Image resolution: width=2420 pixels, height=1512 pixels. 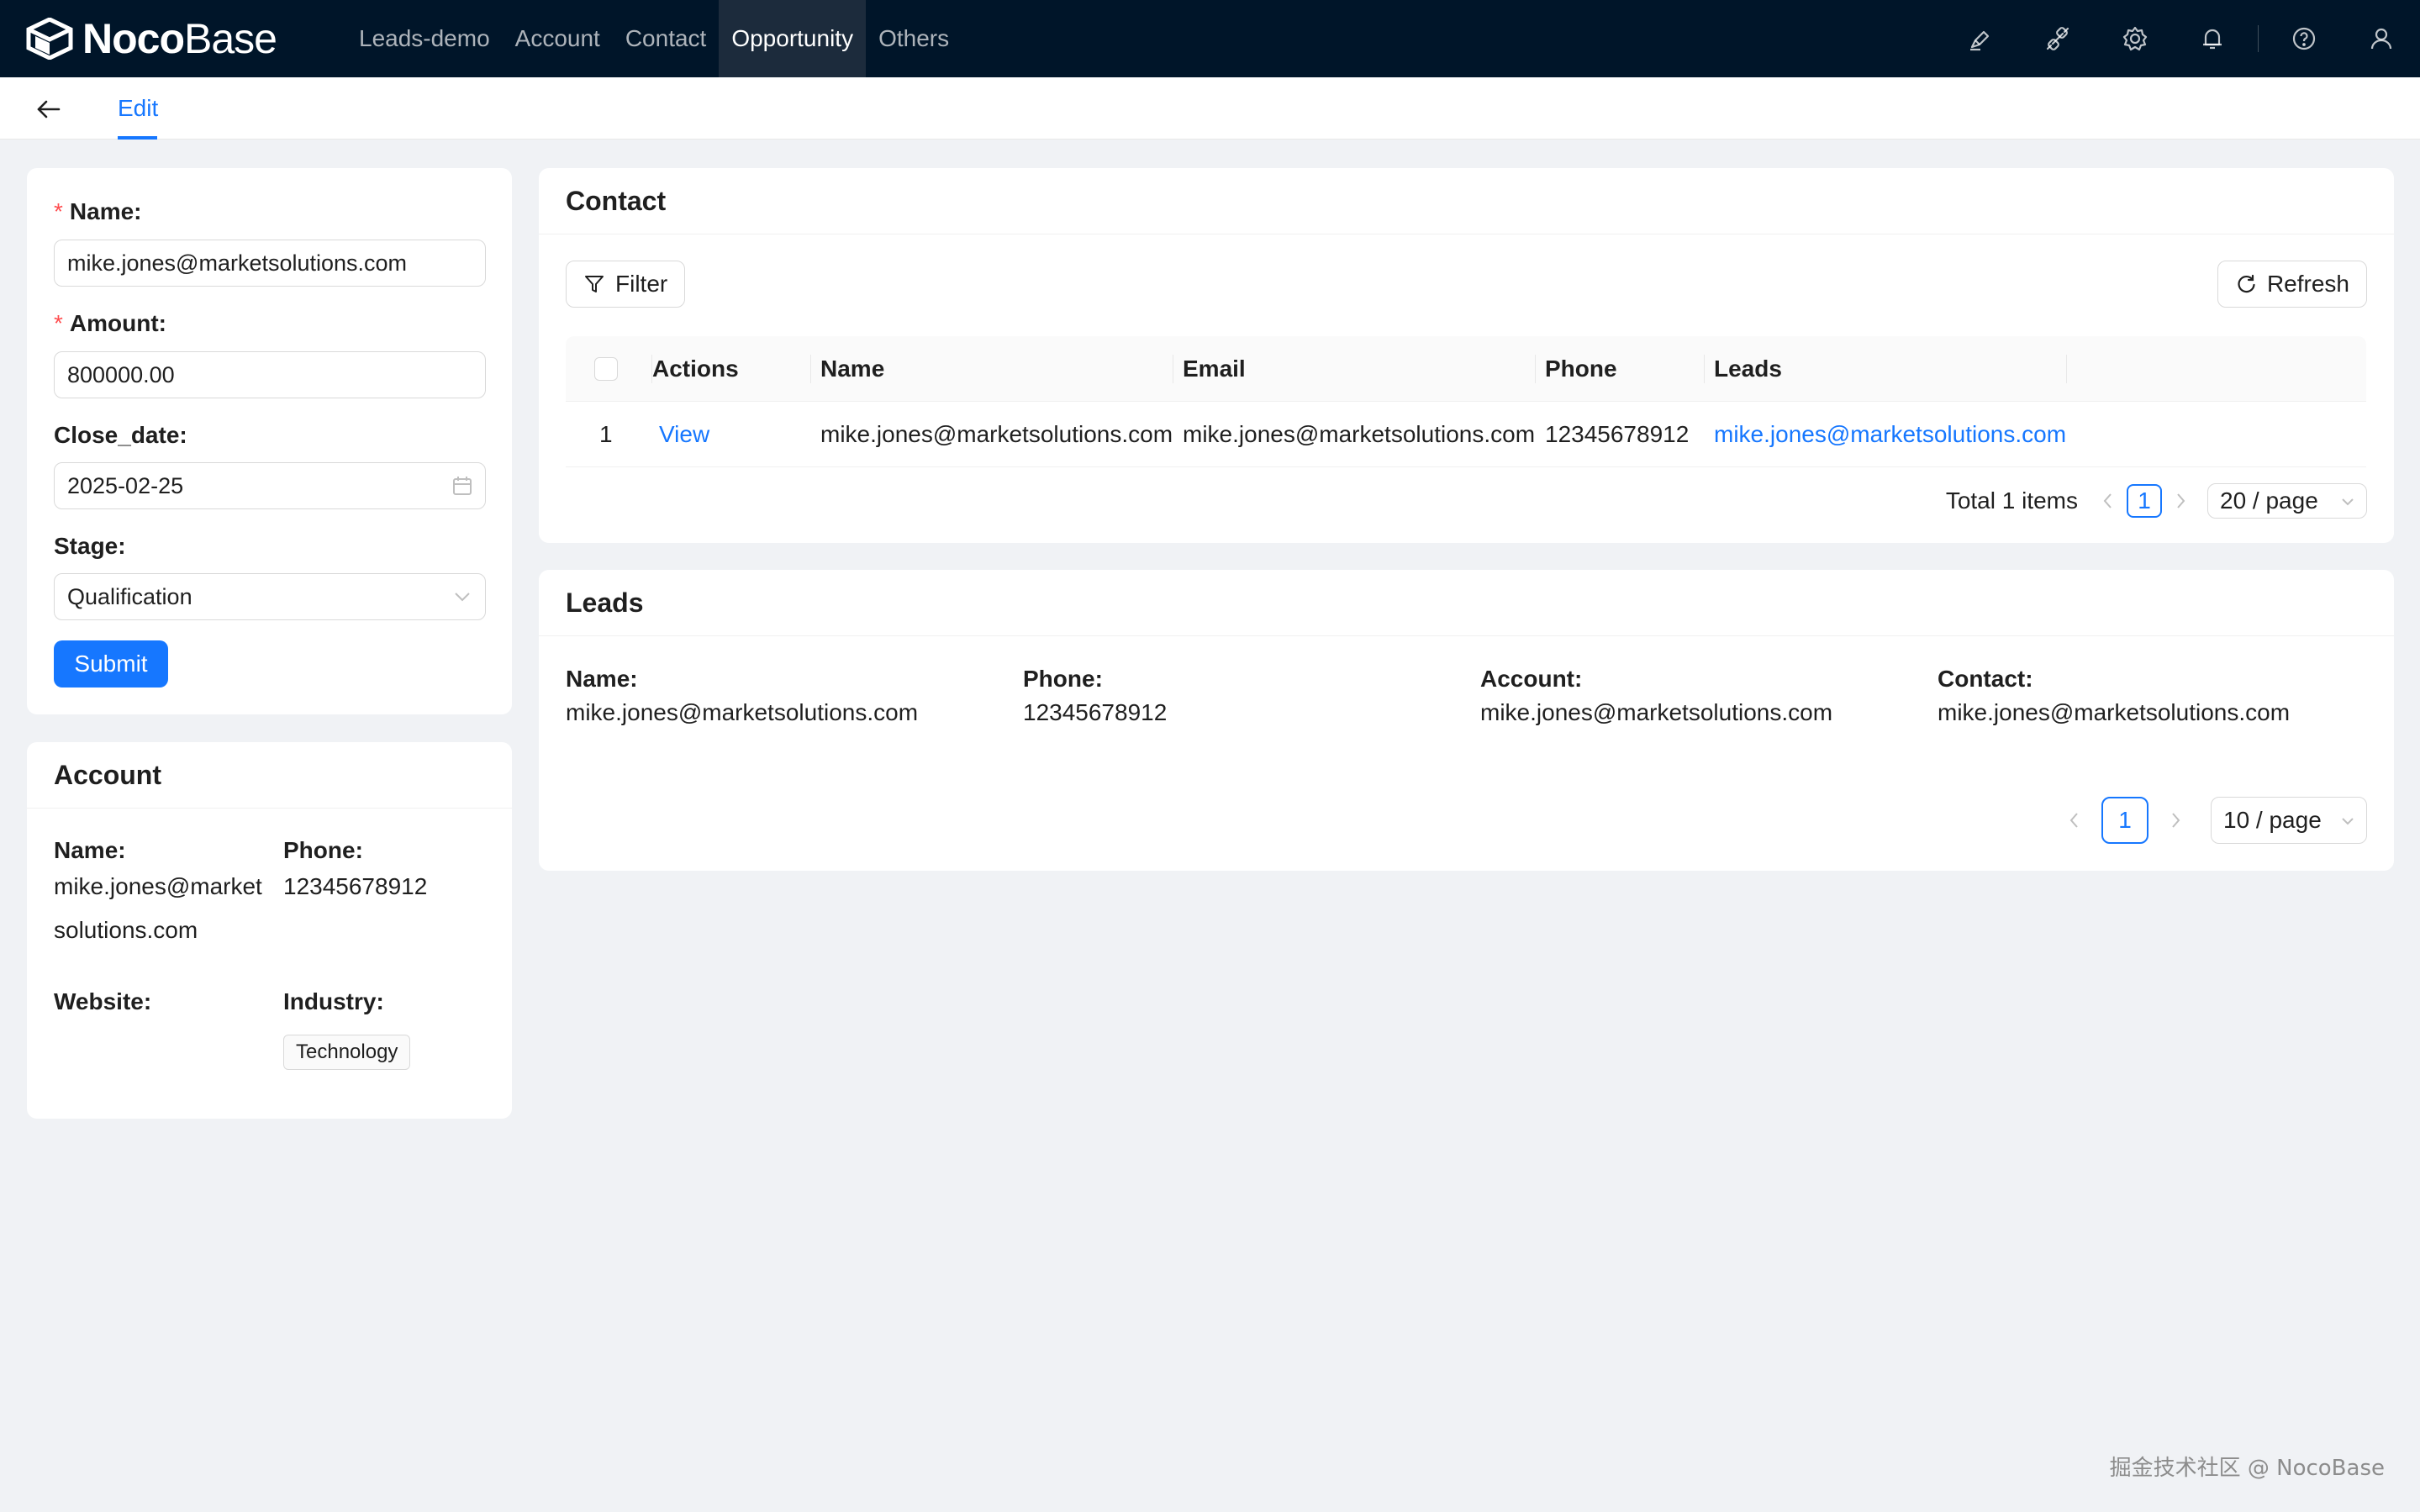 What do you see at coordinates (1656, 713) in the screenshot?
I see `leads-account-link: mike.jones@marketsolutions.com` at bounding box center [1656, 713].